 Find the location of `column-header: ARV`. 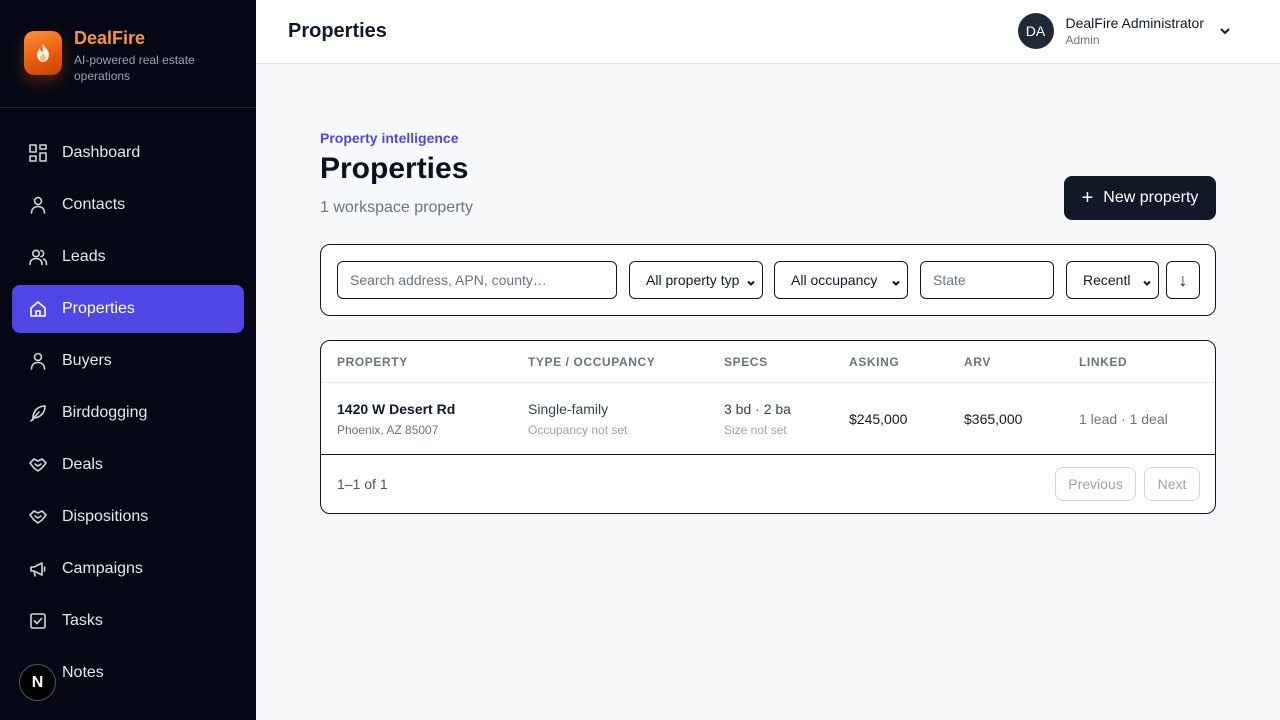

column-header: ARV is located at coordinates (977, 362).